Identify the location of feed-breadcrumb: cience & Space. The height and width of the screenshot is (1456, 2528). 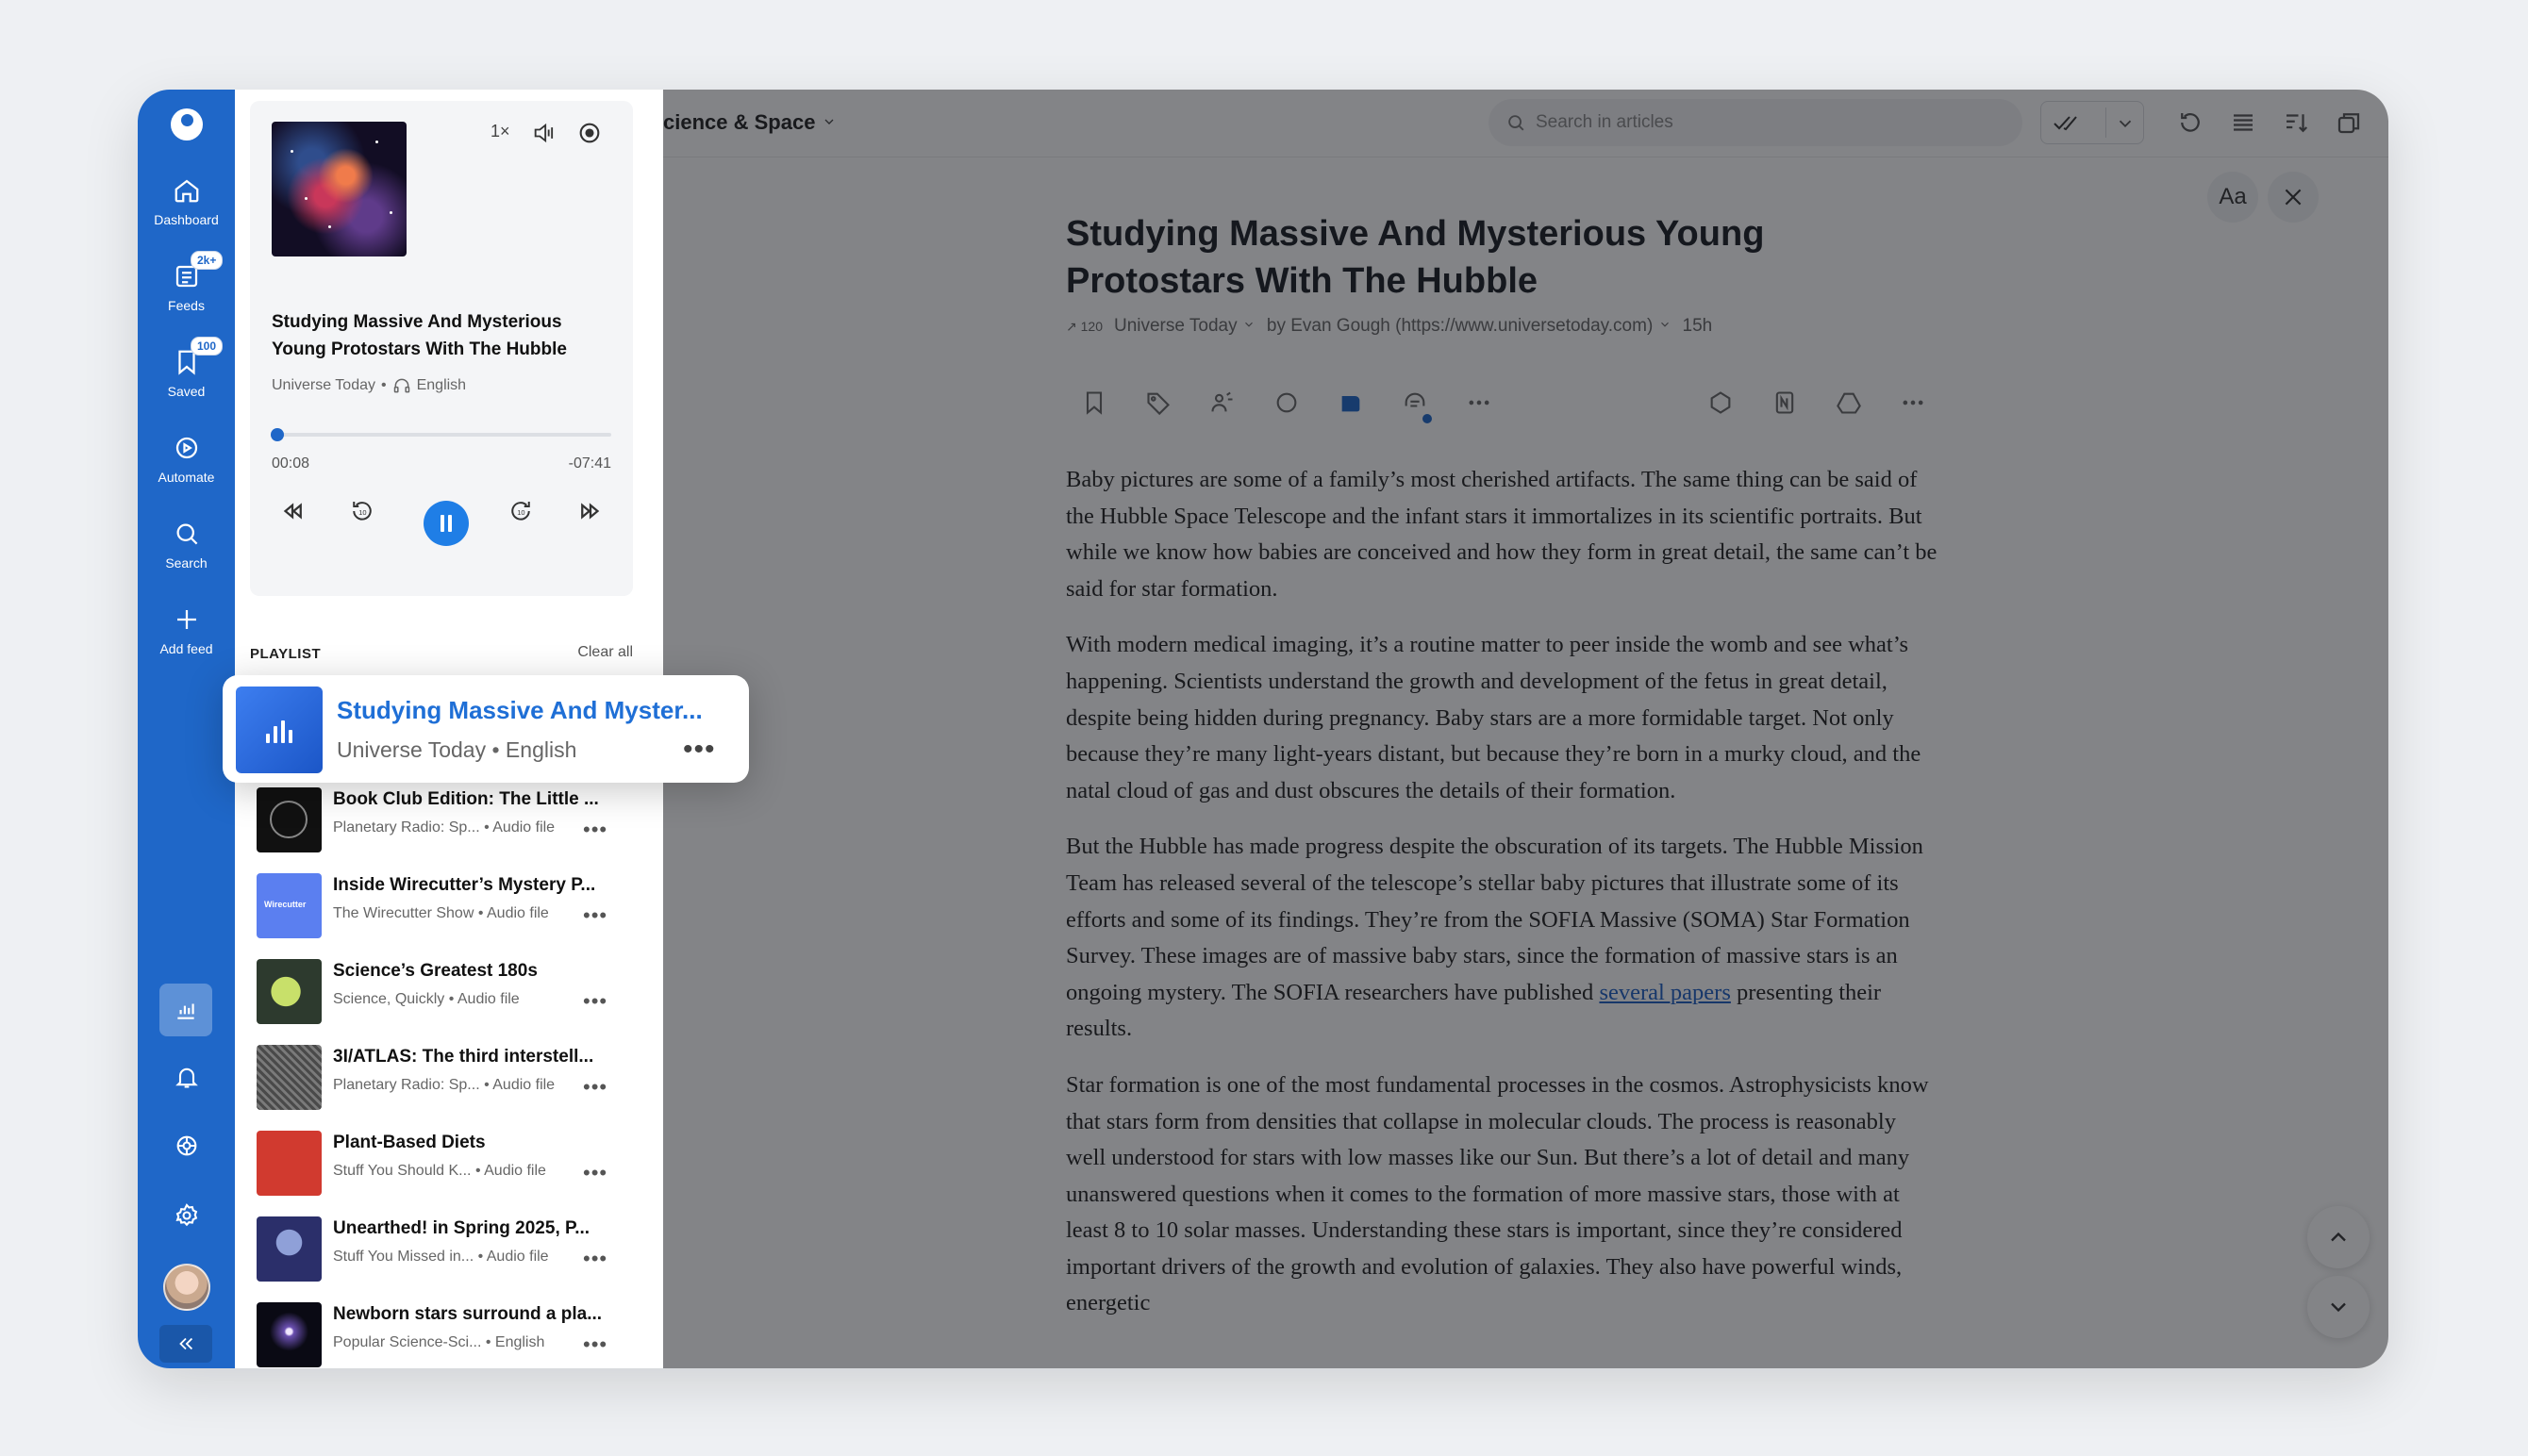
(750, 123).